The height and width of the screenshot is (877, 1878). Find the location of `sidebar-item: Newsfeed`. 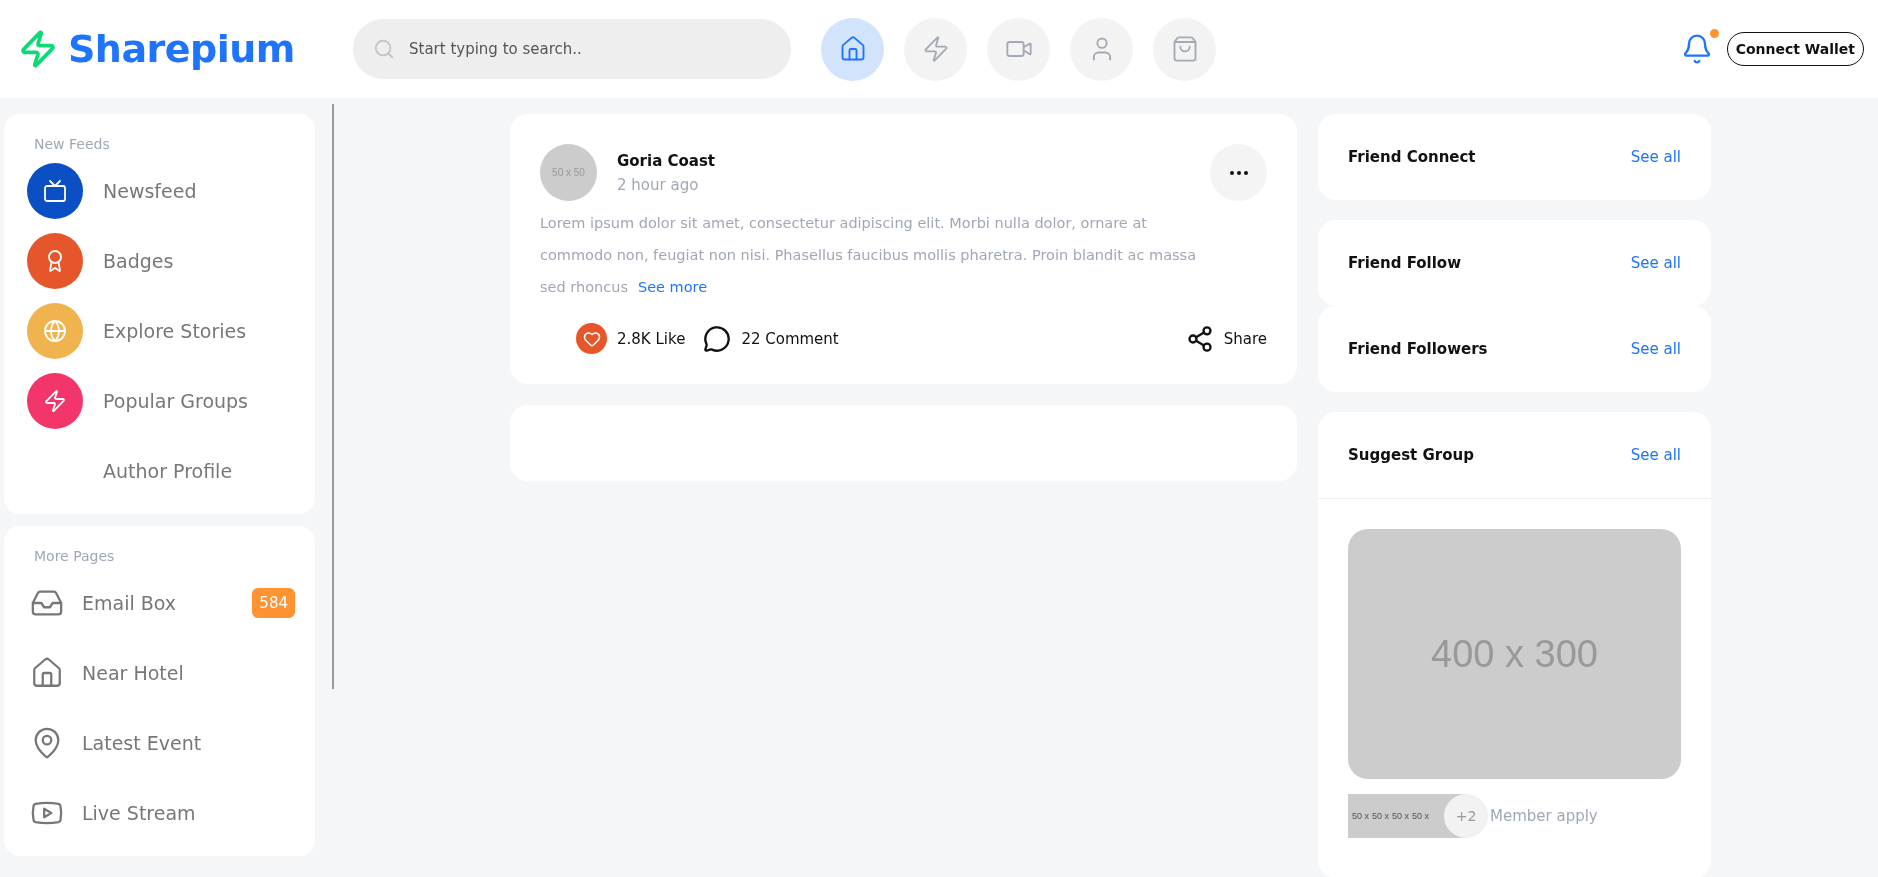

sidebar-item: Newsfeed is located at coordinates (159, 191).